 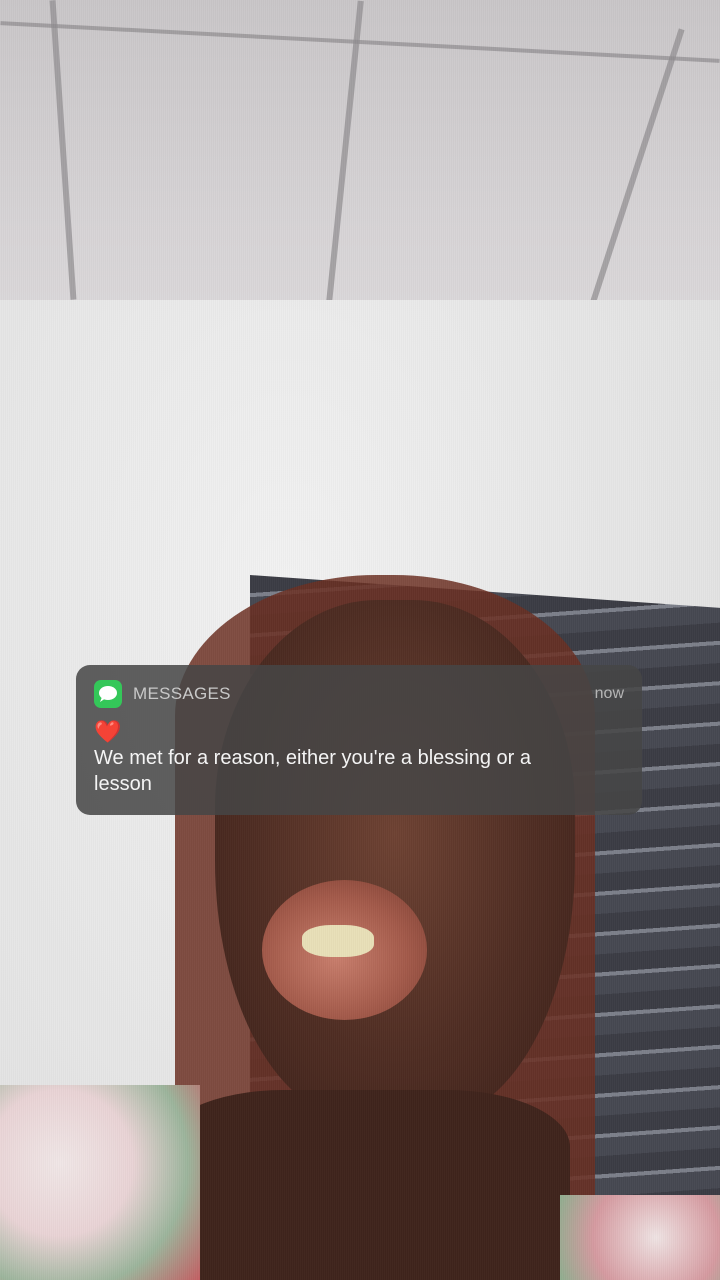 I want to click on neck, so click(x=365, y=1185).